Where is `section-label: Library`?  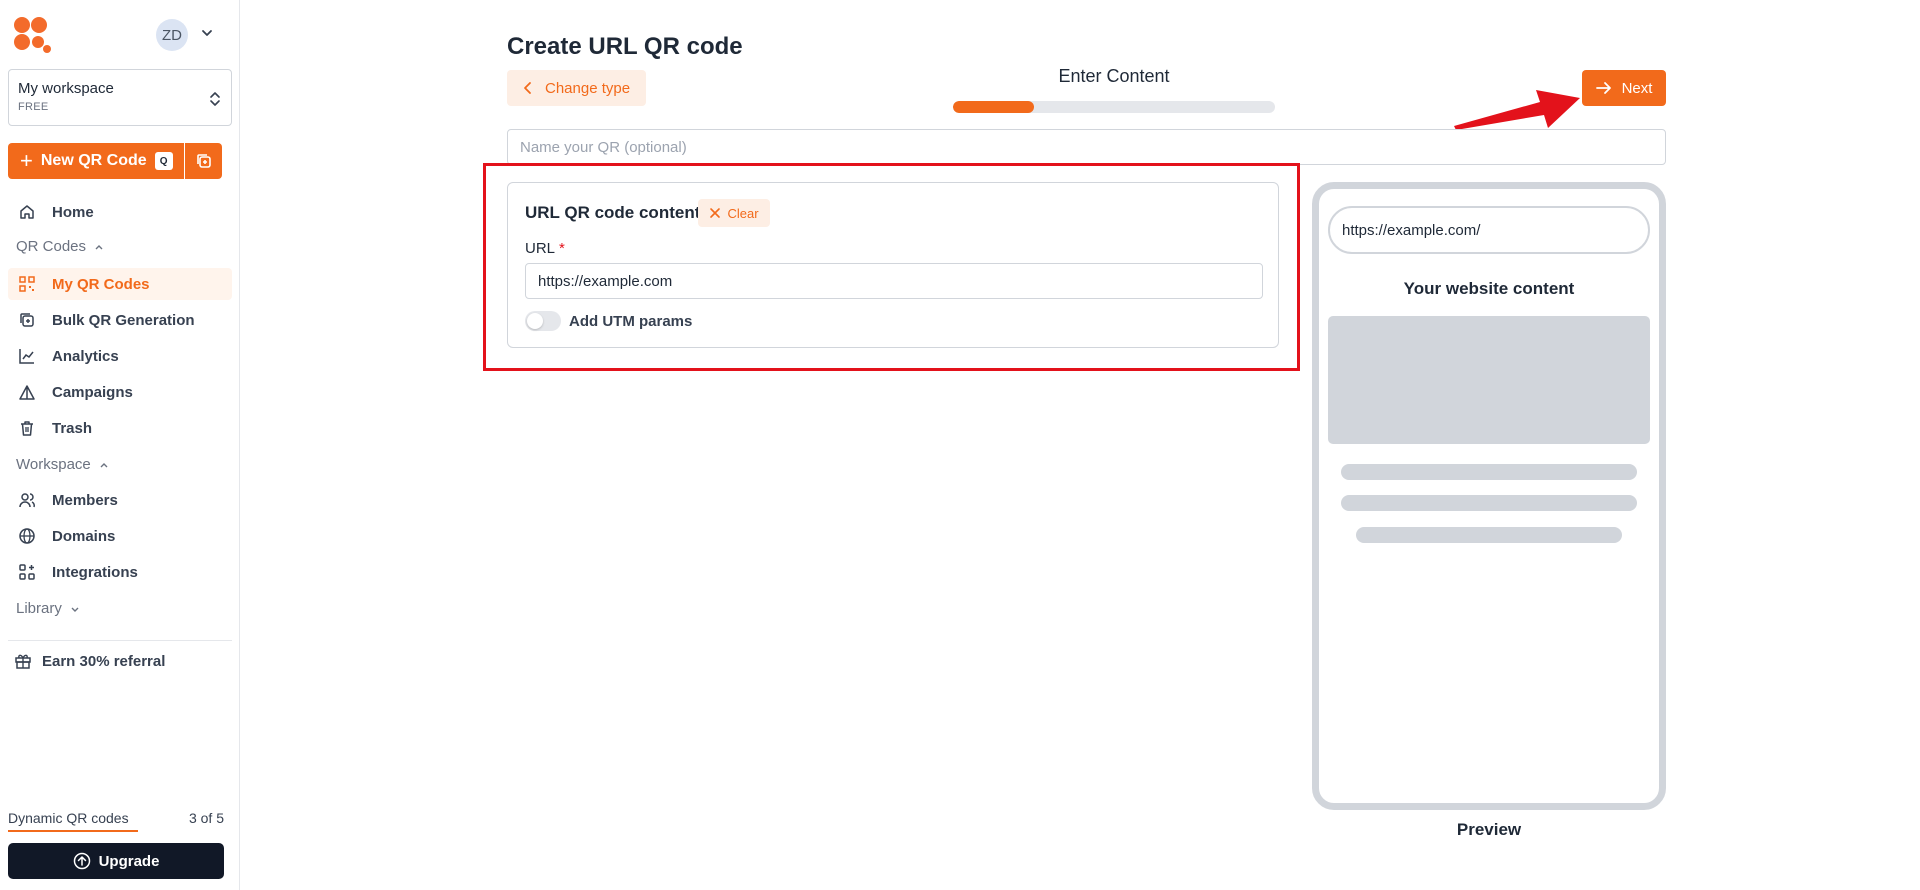 section-label: Library is located at coordinates (39, 608).